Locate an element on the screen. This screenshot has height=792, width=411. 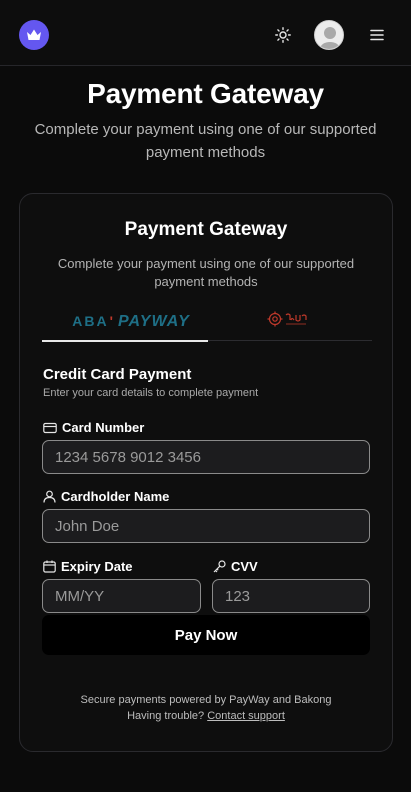
credit-card-icon is located at coordinates (50, 427).